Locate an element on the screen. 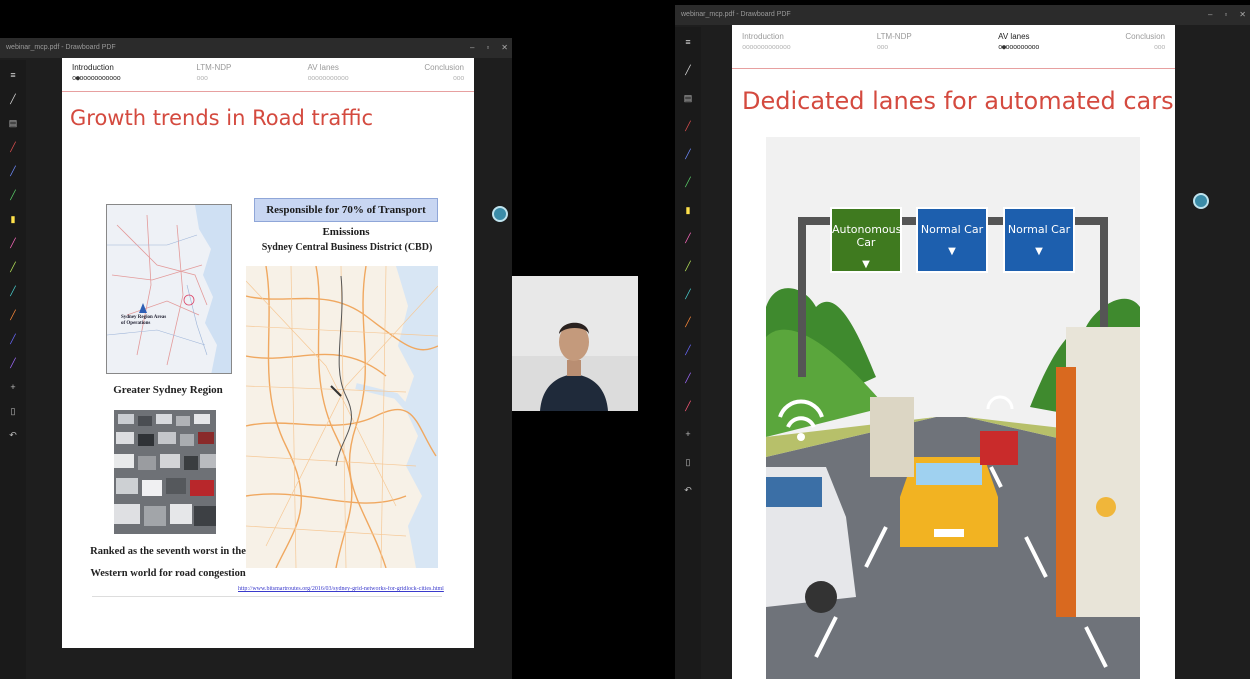 This screenshot has height=679, width=1250. nav-introduction: Introduction ooooooooooooo is located at coordinates (766, 49).